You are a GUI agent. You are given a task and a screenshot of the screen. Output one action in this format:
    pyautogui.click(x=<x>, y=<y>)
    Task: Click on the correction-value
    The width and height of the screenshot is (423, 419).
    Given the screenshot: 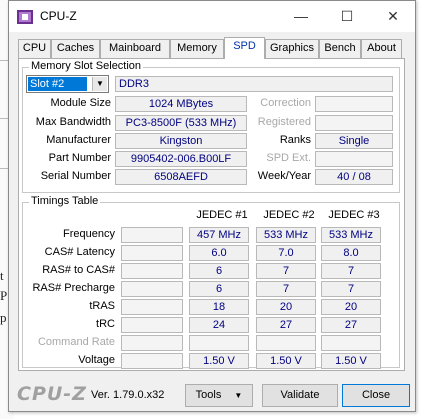 What is the action you would take?
    pyautogui.click(x=354, y=104)
    